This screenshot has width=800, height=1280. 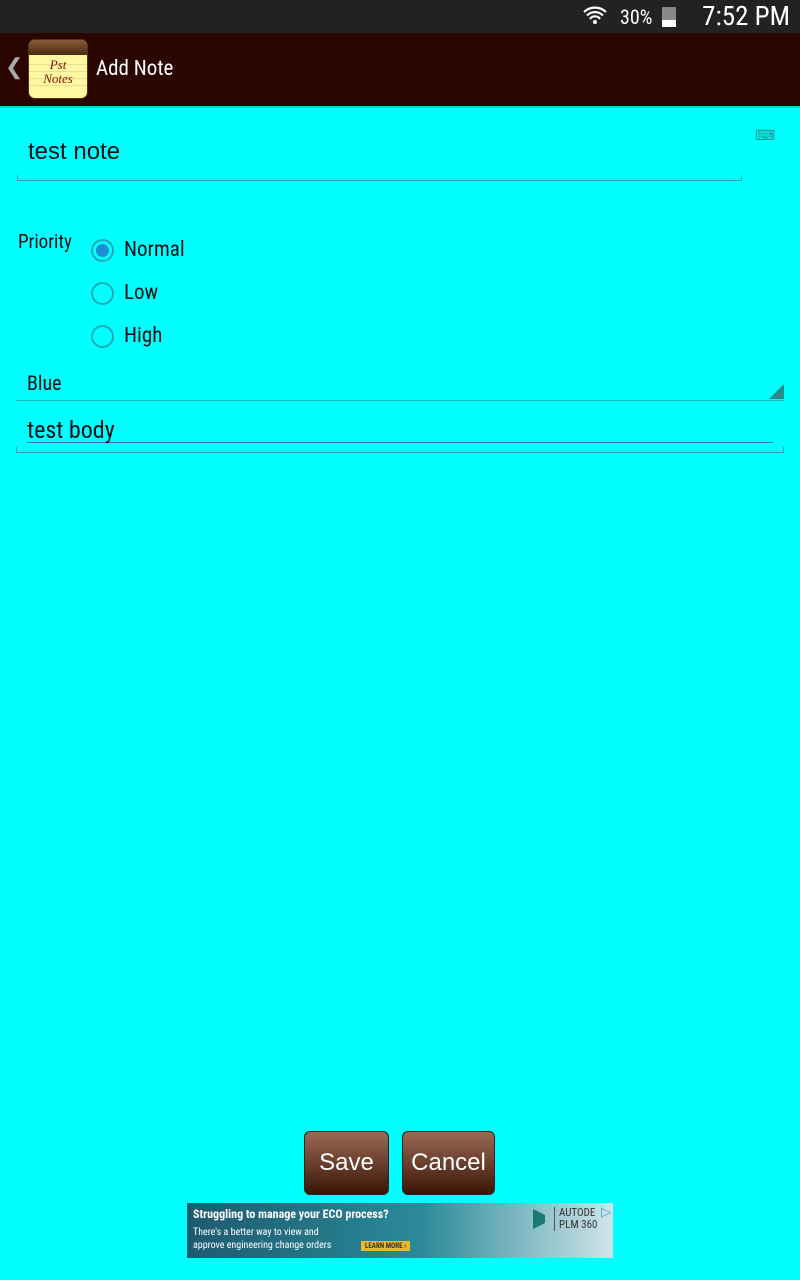 What do you see at coordinates (776, 391) in the screenshot?
I see `dropdown-triangle-icon` at bounding box center [776, 391].